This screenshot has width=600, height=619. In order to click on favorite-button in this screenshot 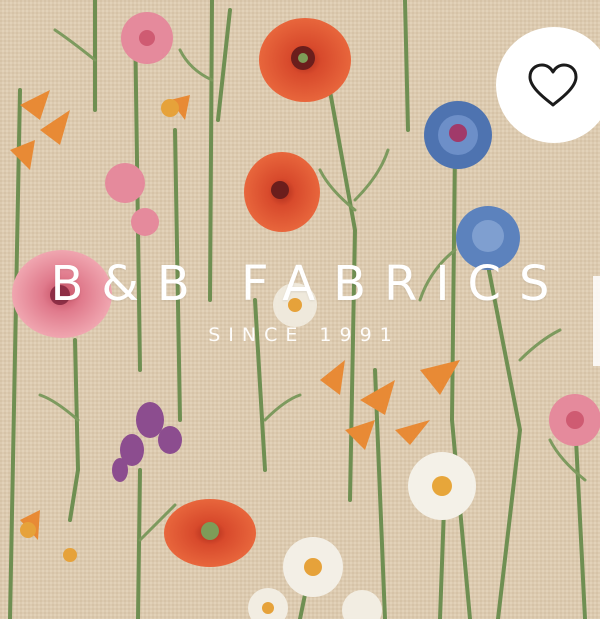, I will do `click(548, 85)`.